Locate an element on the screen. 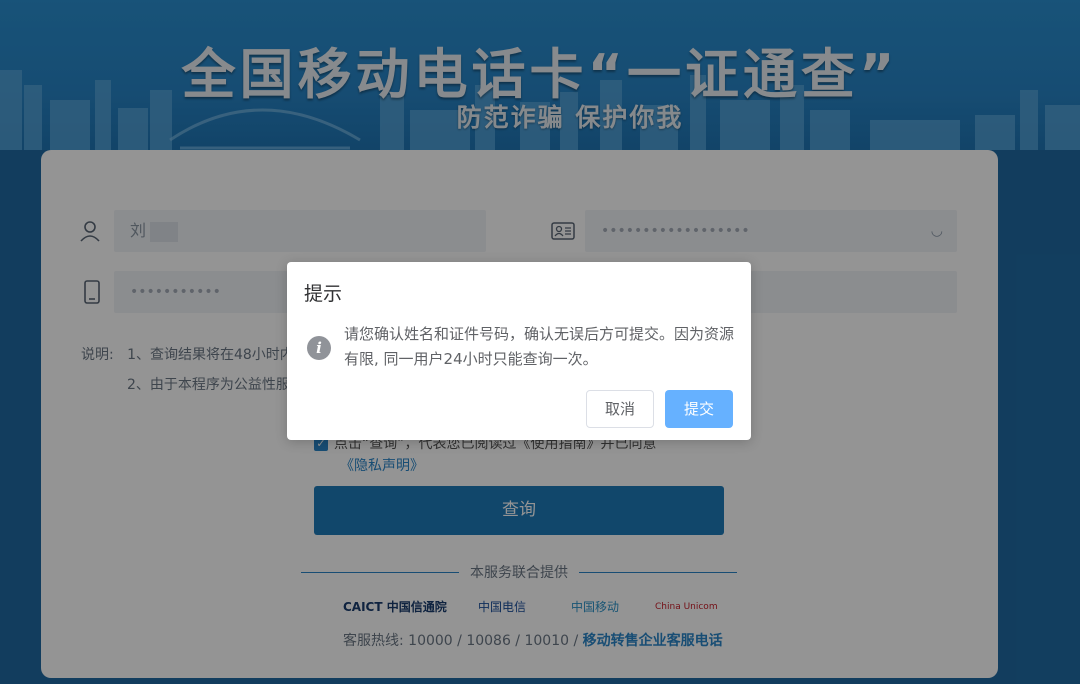 This screenshot has height=684, width=1080. dialog-title: 提示 is located at coordinates (323, 294).